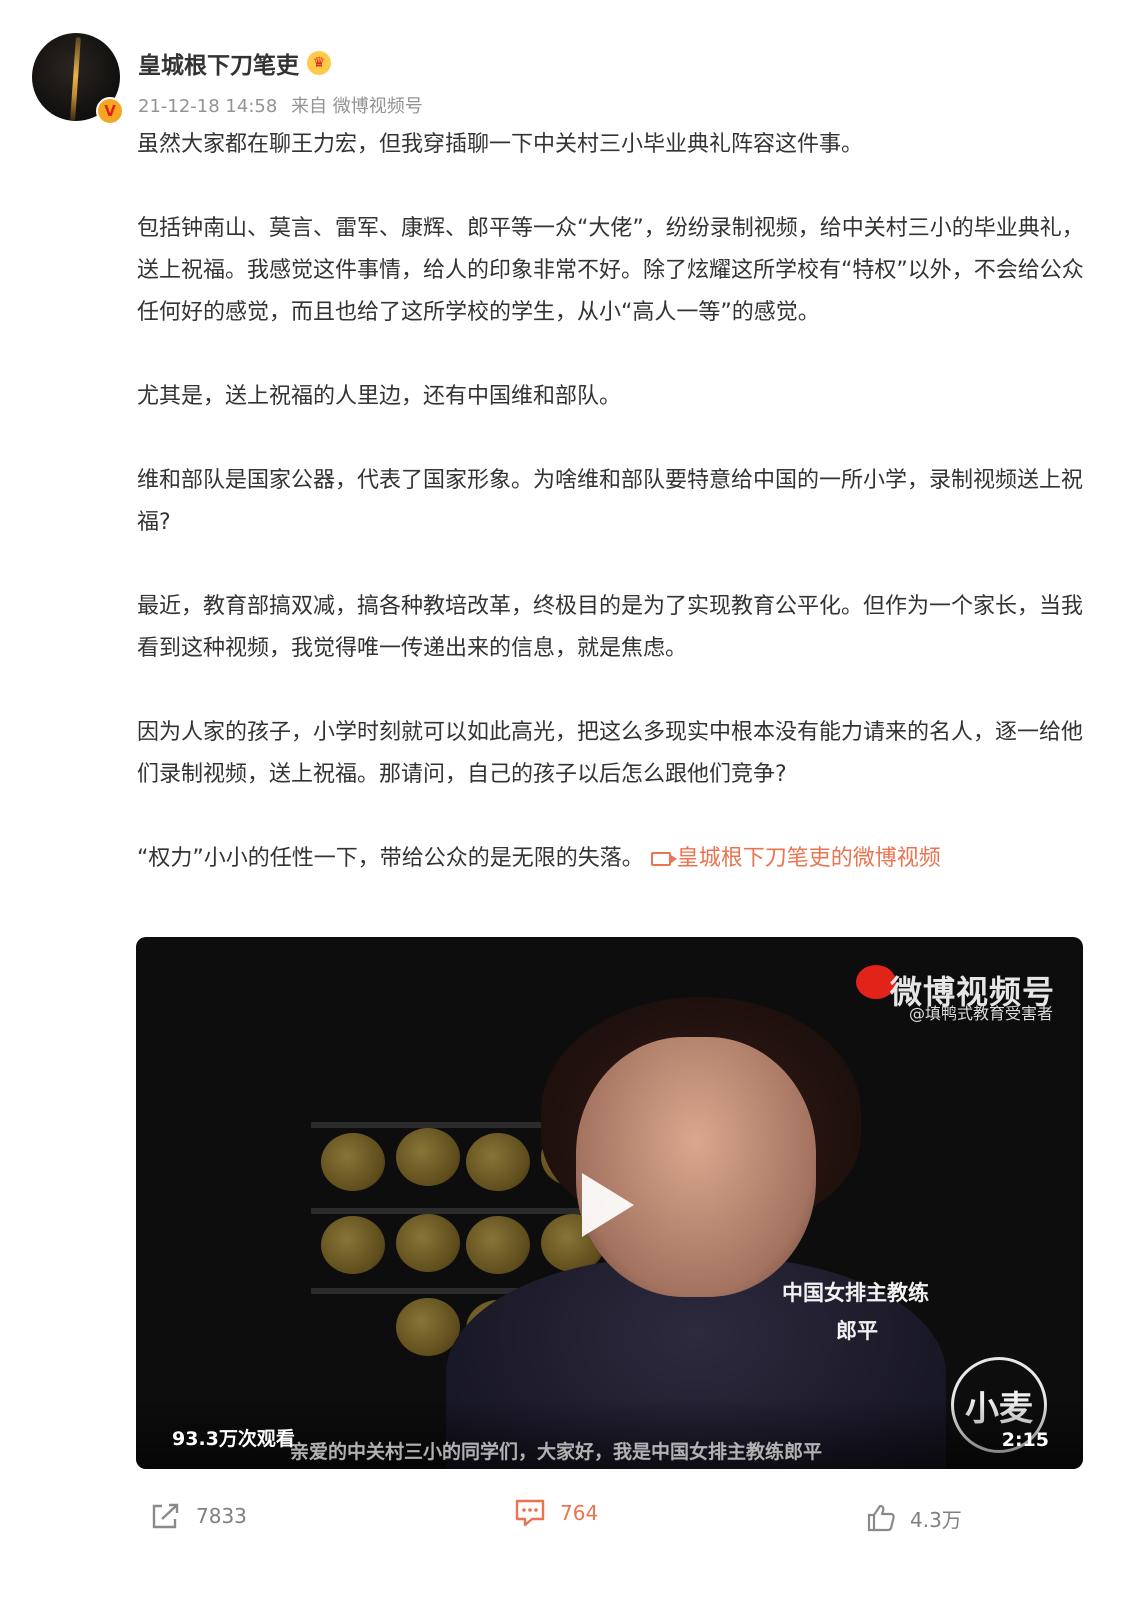 The height and width of the screenshot is (1610, 1146). Describe the element at coordinates (556, 1452) in the screenshot. I see `video-subtitle: 亲爱的中关村三小的同学们，大家好，我是中国女排主教练郎平` at that location.